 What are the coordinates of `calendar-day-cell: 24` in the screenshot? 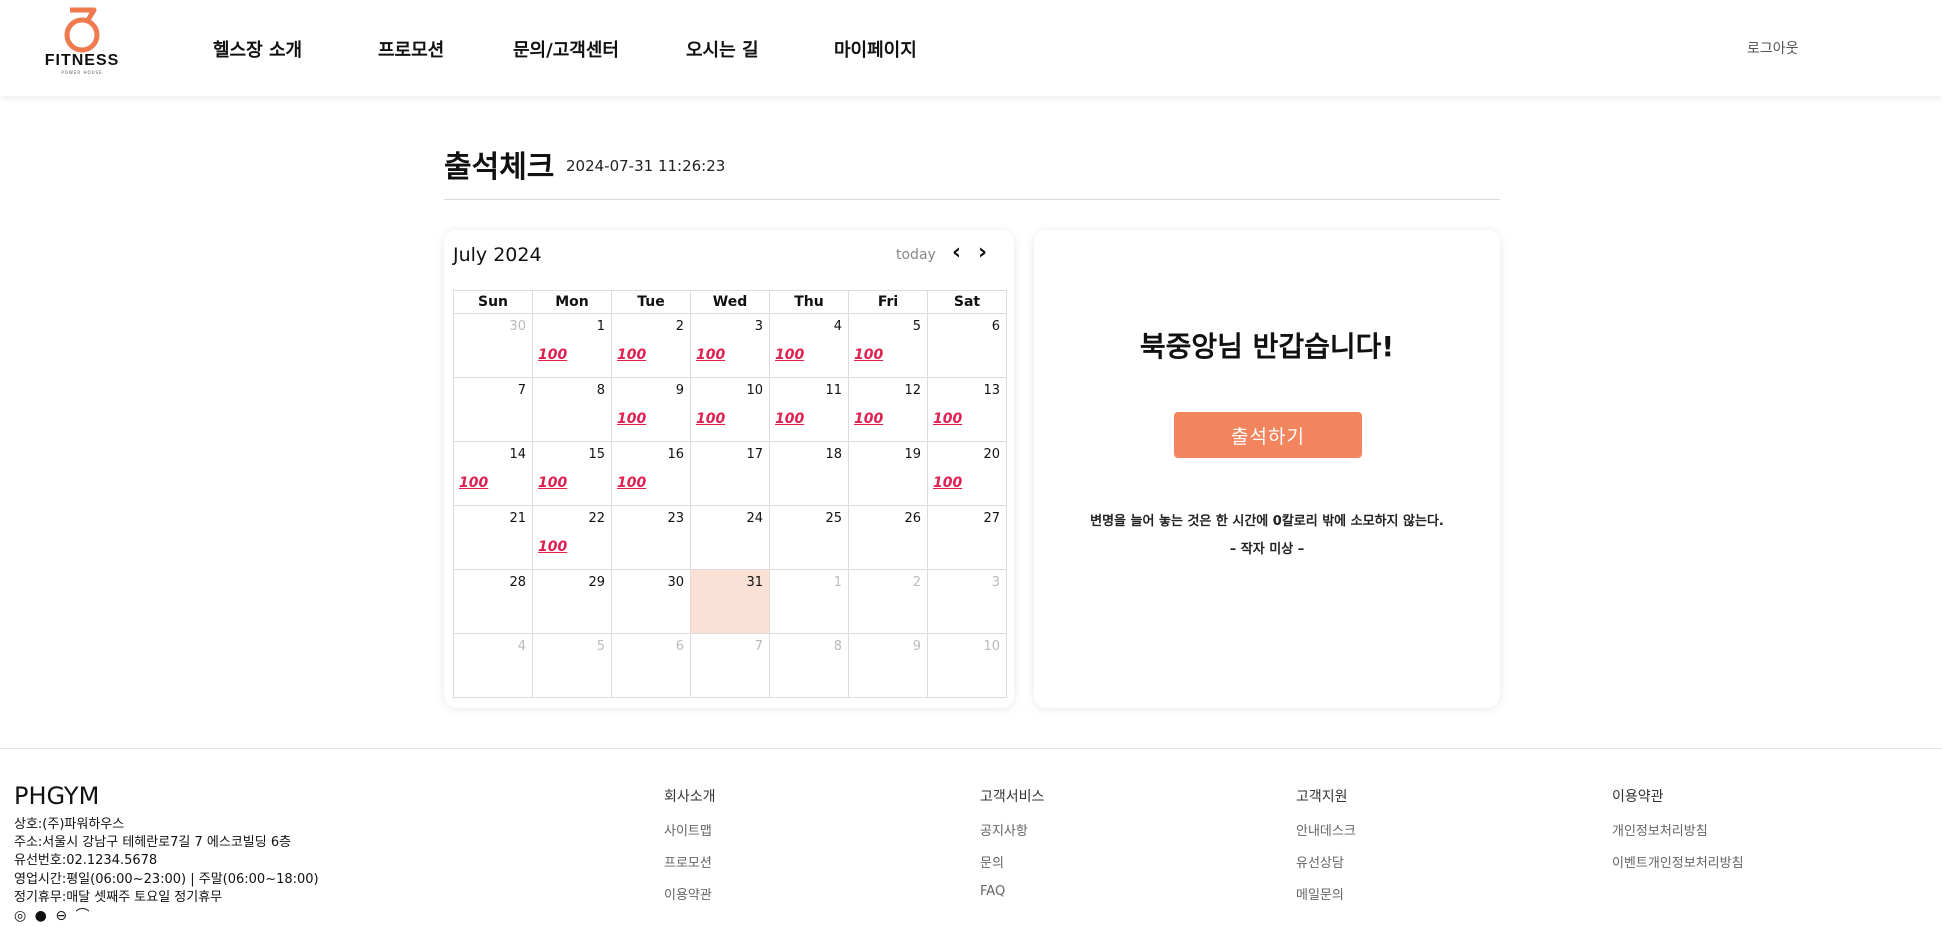 It's located at (730, 537).